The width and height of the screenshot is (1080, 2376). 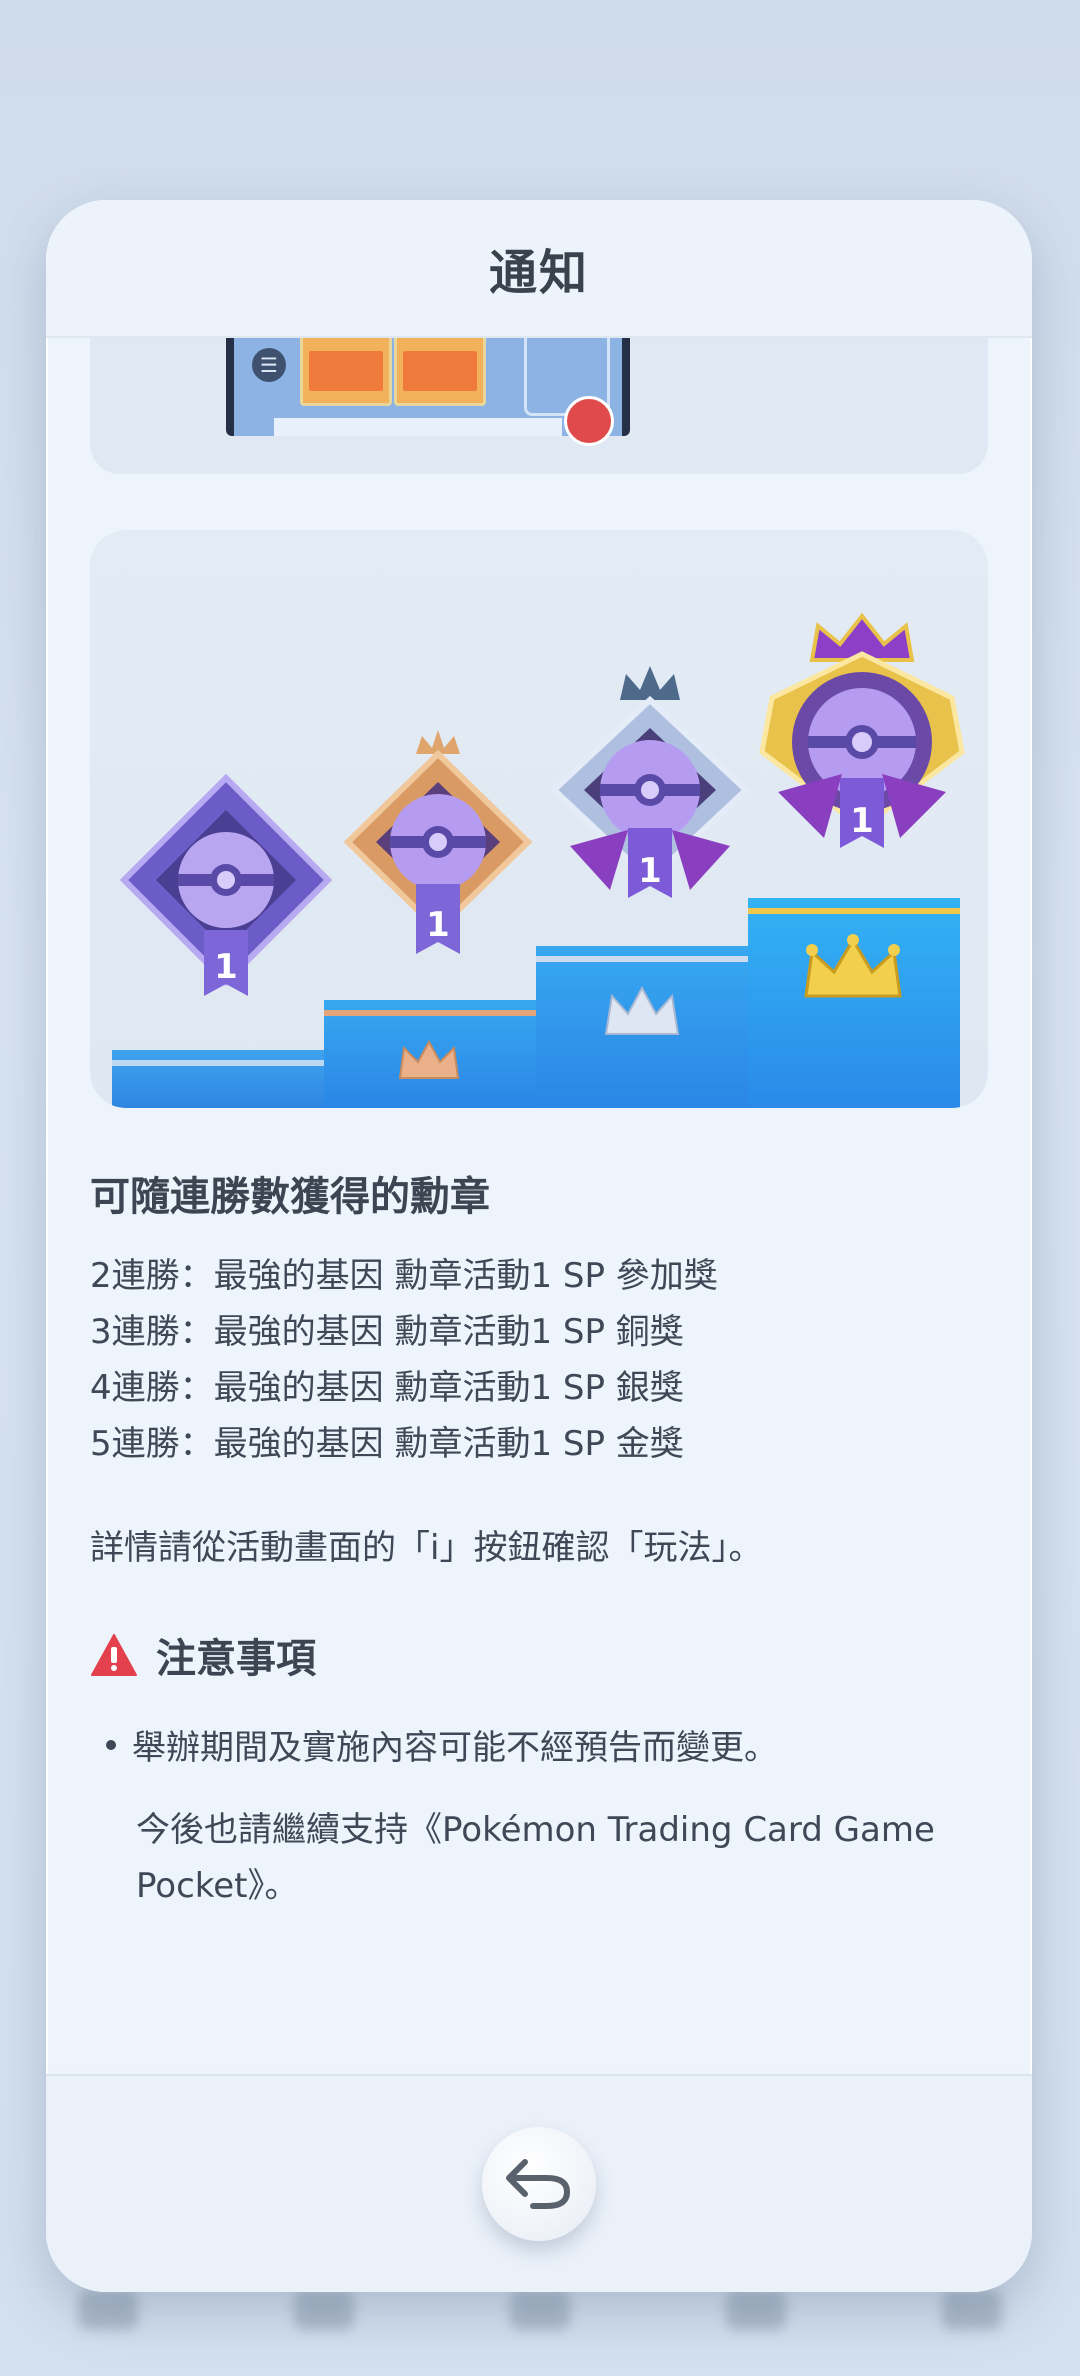 I want to click on podium-step-participation, so click(x=218, y=1079).